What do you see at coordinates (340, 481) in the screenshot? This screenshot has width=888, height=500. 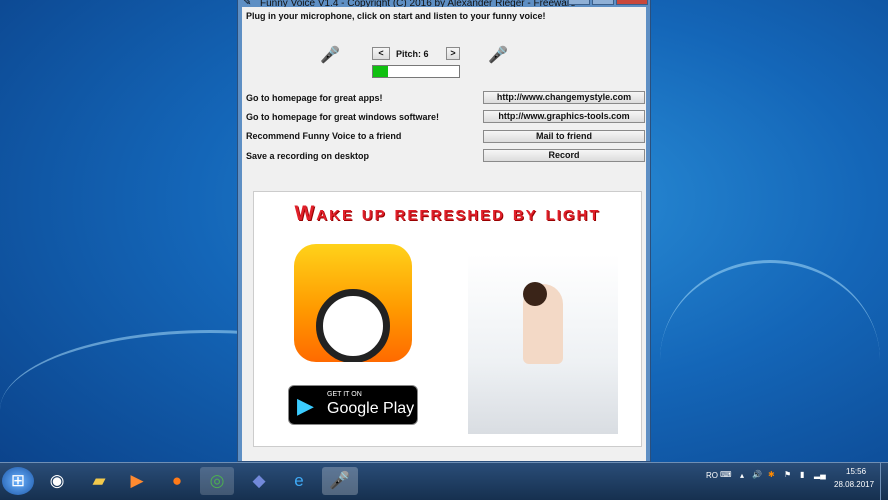 I see `funny-voice-taskbar-icon: 🎤` at bounding box center [340, 481].